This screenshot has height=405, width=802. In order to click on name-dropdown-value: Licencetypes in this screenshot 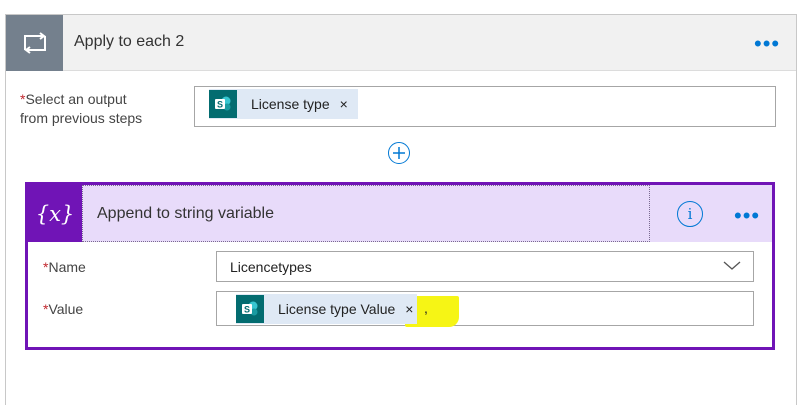, I will do `click(271, 267)`.